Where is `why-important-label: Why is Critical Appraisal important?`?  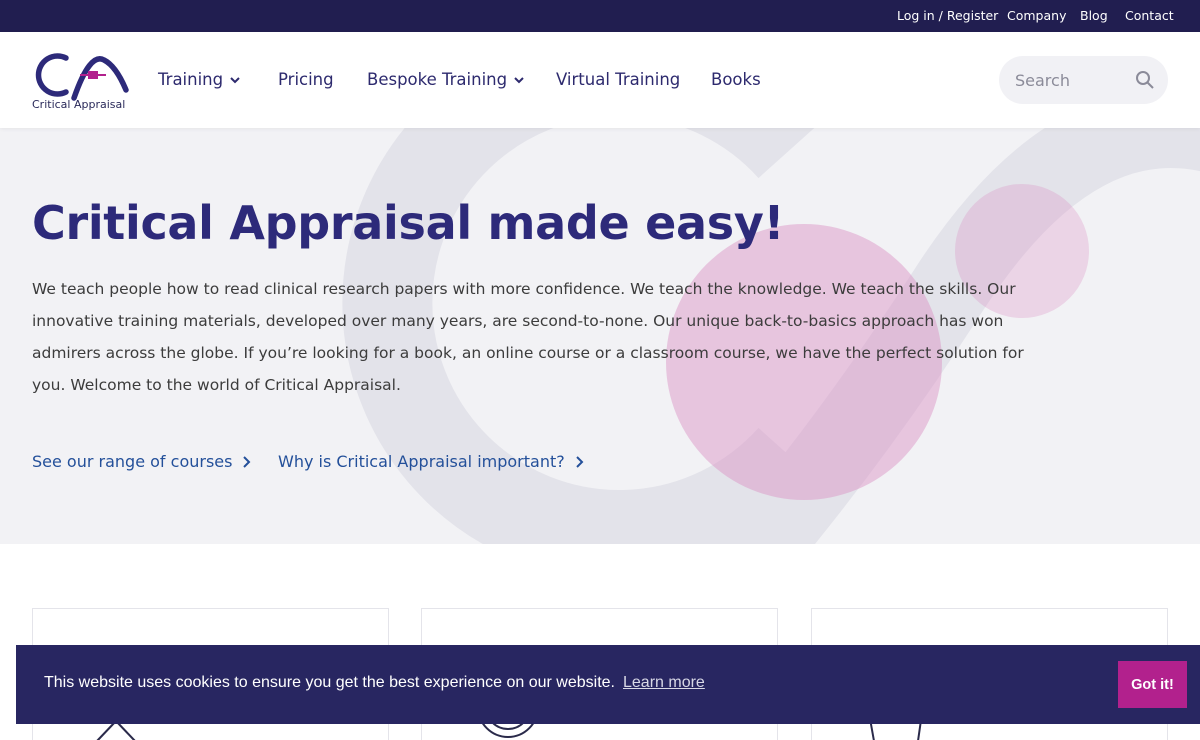
why-important-label: Why is Critical Appraisal important? is located at coordinates (421, 461).